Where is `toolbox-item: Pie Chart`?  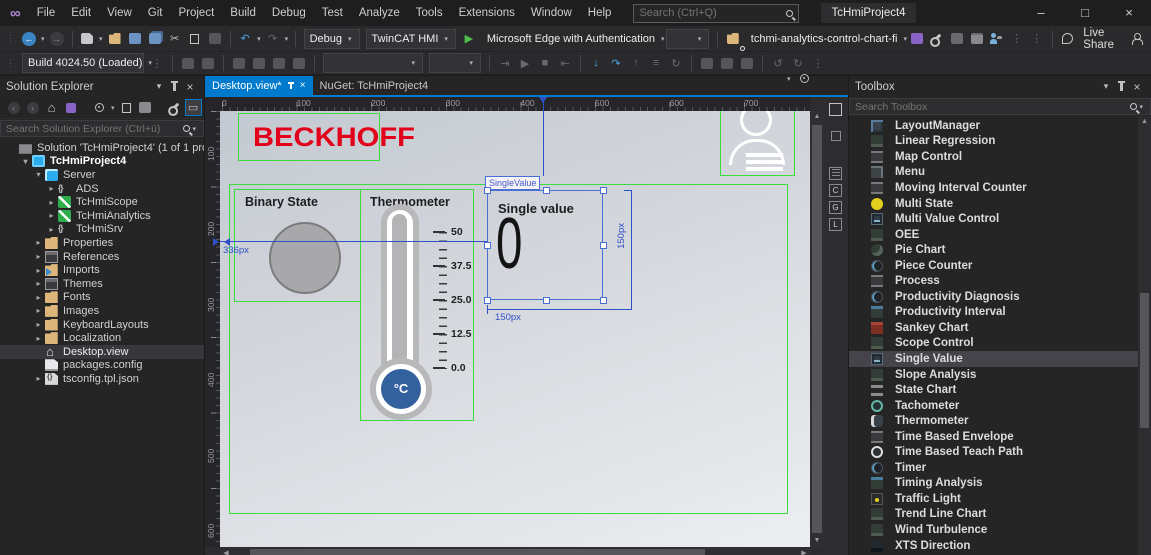 toolbox-item: Pie Chart is located at coordinates (1000, 250).